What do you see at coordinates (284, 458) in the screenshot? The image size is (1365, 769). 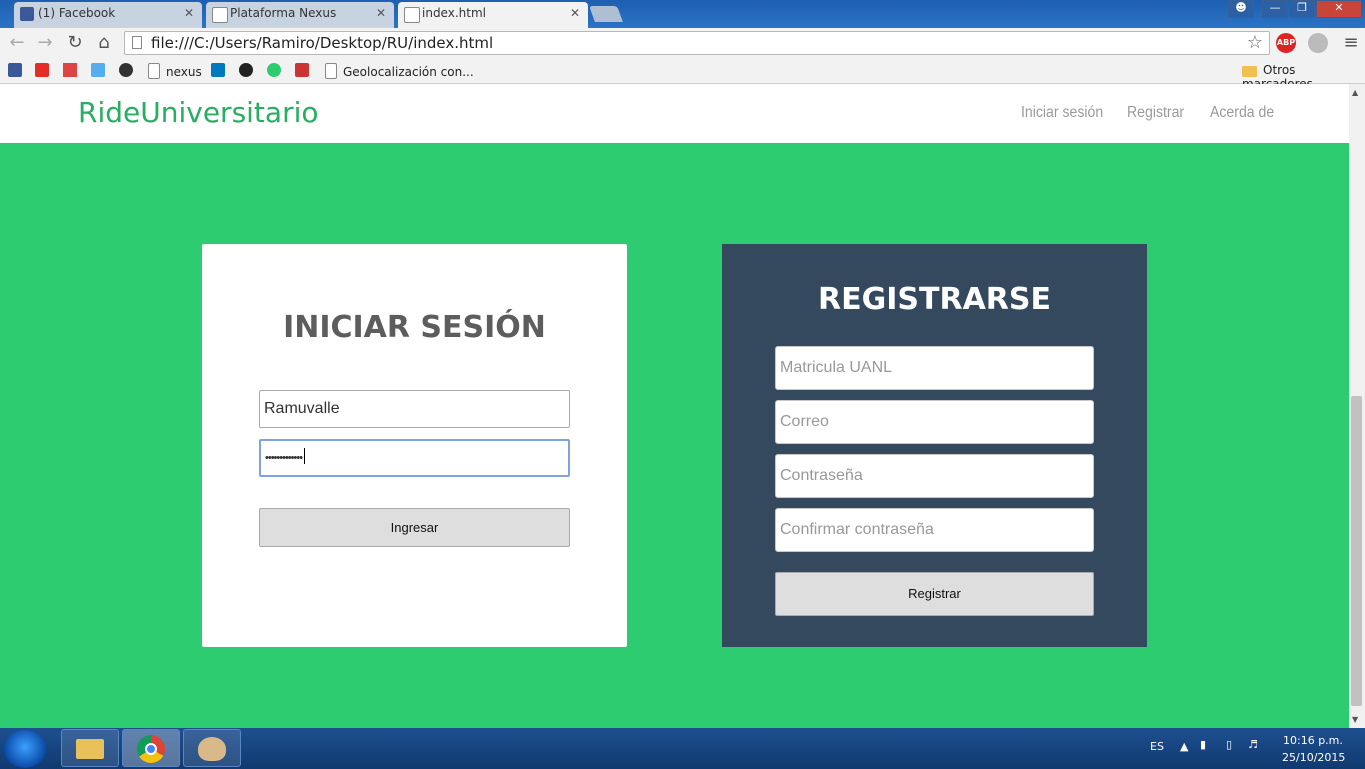 I see `password-value: •••••••••••••` at bounding box center [284, 458].